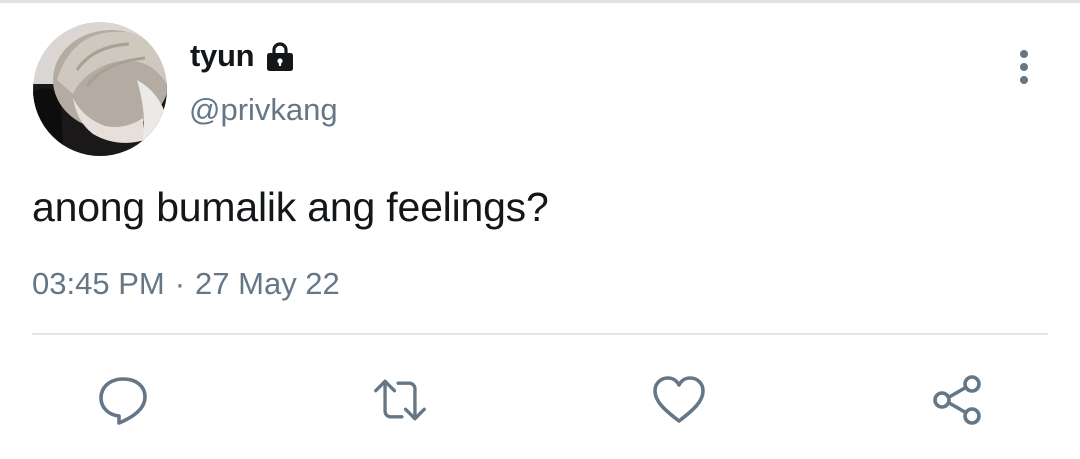 This screenshot has height=459, width=1080. I want to click on avatar, so click(100, 89).